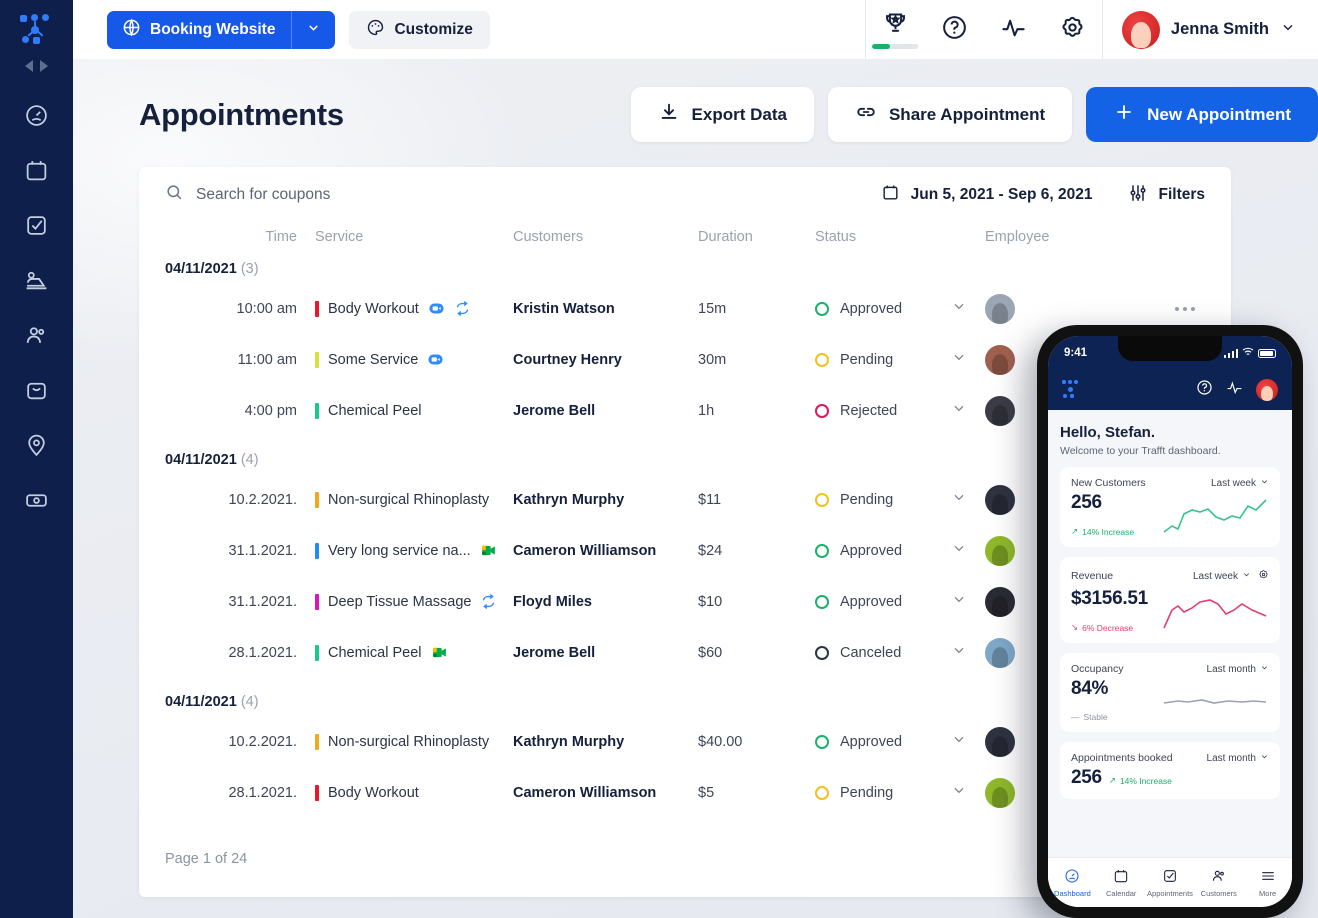  Describe the element at coordinates (36, 66) in the screenshot. I see `collapse-sidebar-toggle` at that location.